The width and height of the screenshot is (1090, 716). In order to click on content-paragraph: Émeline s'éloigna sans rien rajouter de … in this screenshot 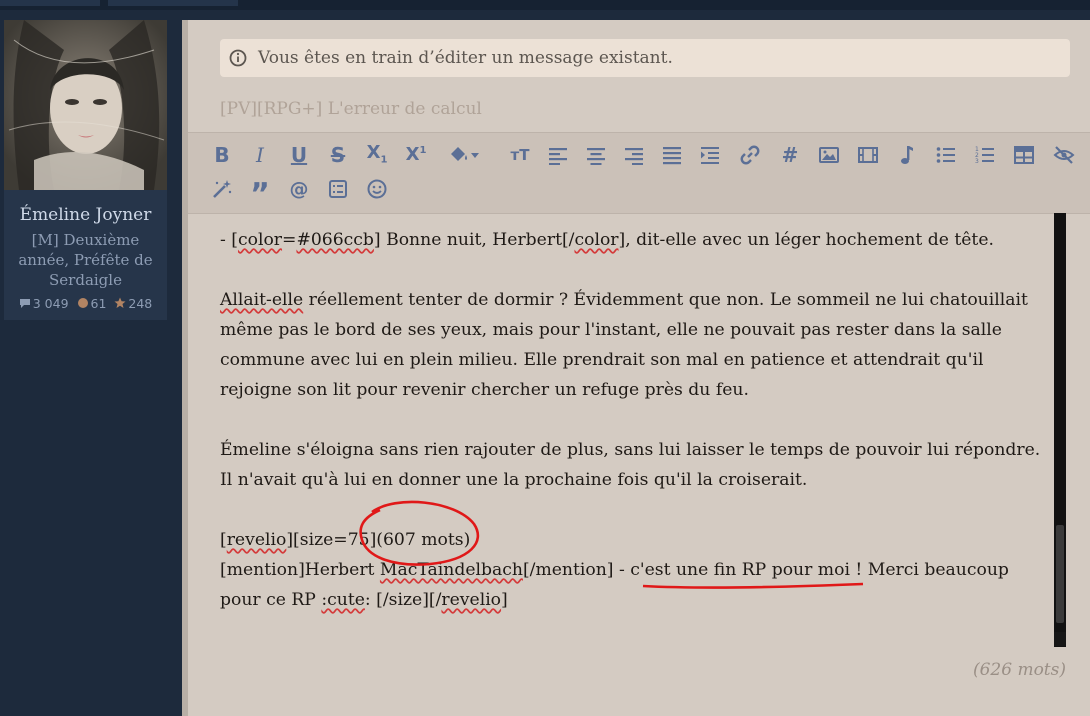, I will do `click(633, 465)`.